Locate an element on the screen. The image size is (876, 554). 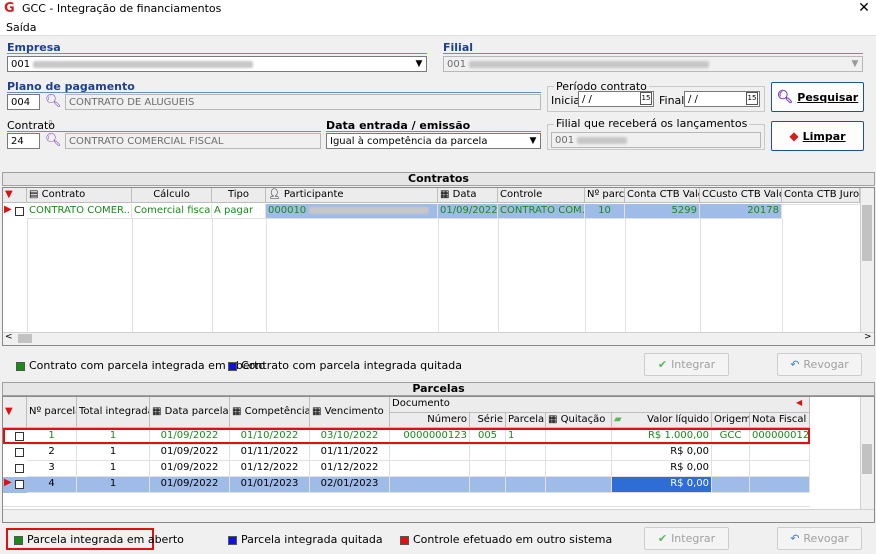
cell-q is located at coordinates (579, 469).